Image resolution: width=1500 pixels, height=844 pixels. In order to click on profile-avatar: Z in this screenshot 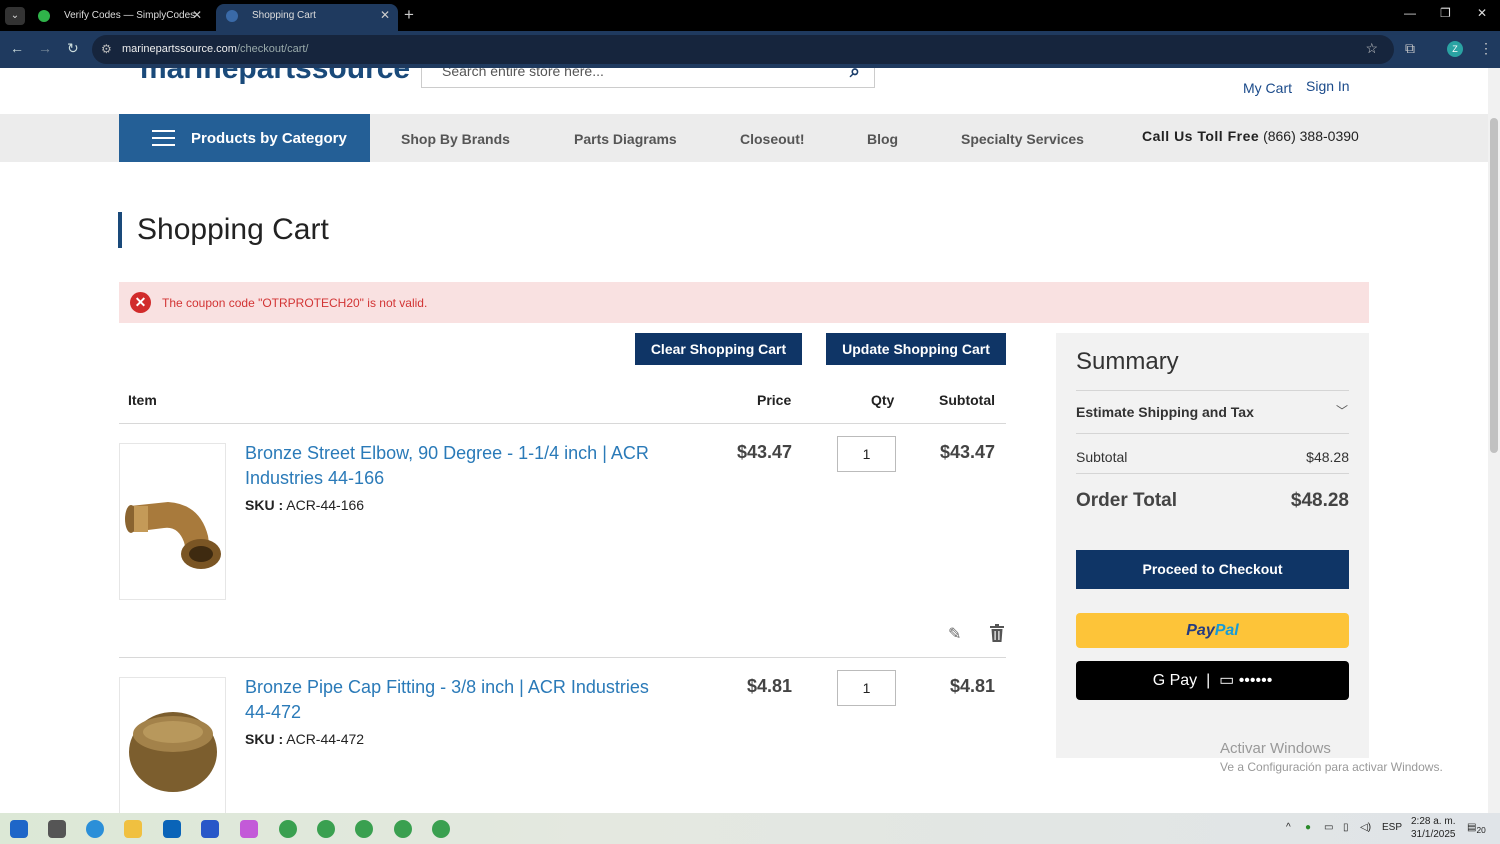, I will do `click(1455, 49)`.